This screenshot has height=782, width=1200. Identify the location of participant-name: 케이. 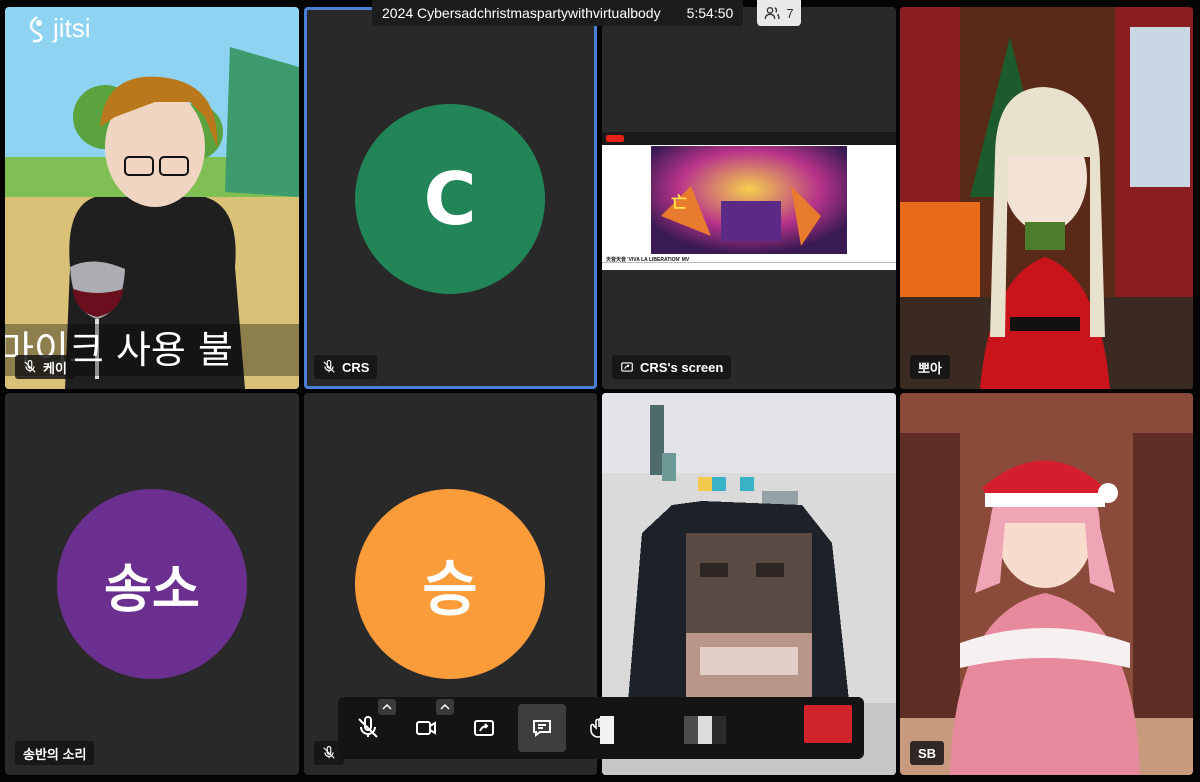
(55, 368).